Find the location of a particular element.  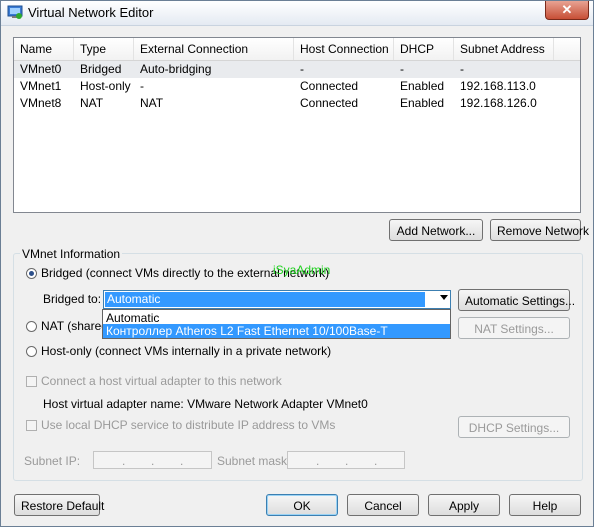

window-title: Virtual Network Editor is located at coordinates (91, 12).